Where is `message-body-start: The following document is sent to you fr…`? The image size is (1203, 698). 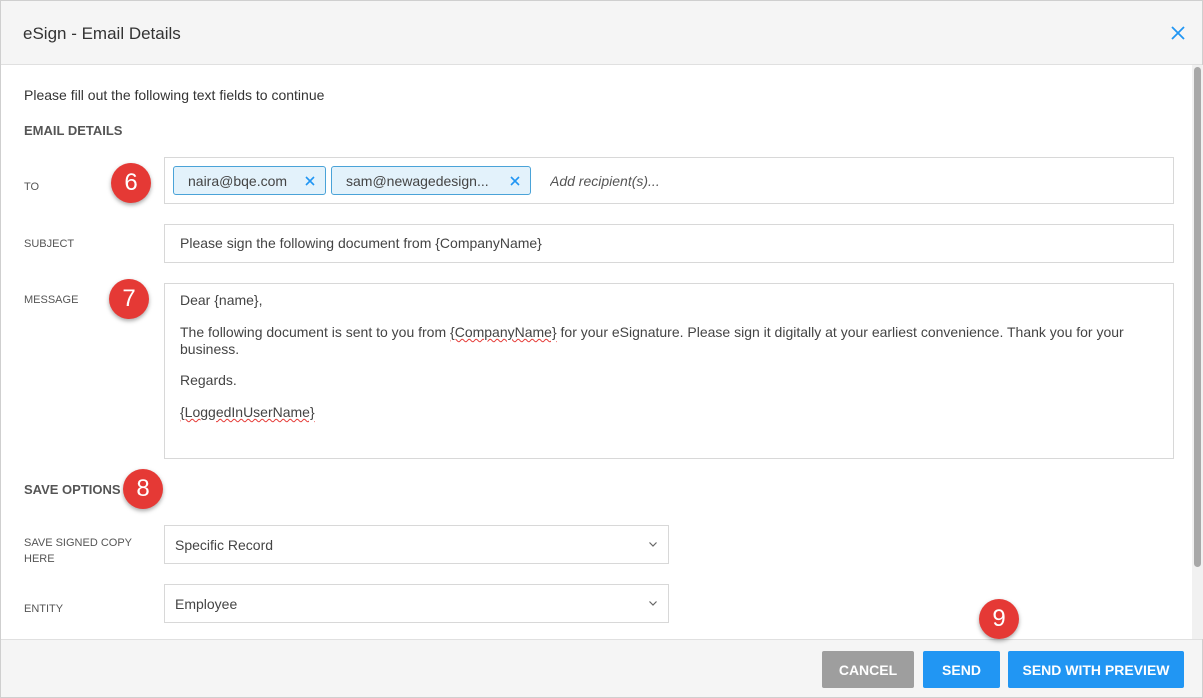 message-body-start: The following document is sent to you fr… is located at coordinates (315, 332).